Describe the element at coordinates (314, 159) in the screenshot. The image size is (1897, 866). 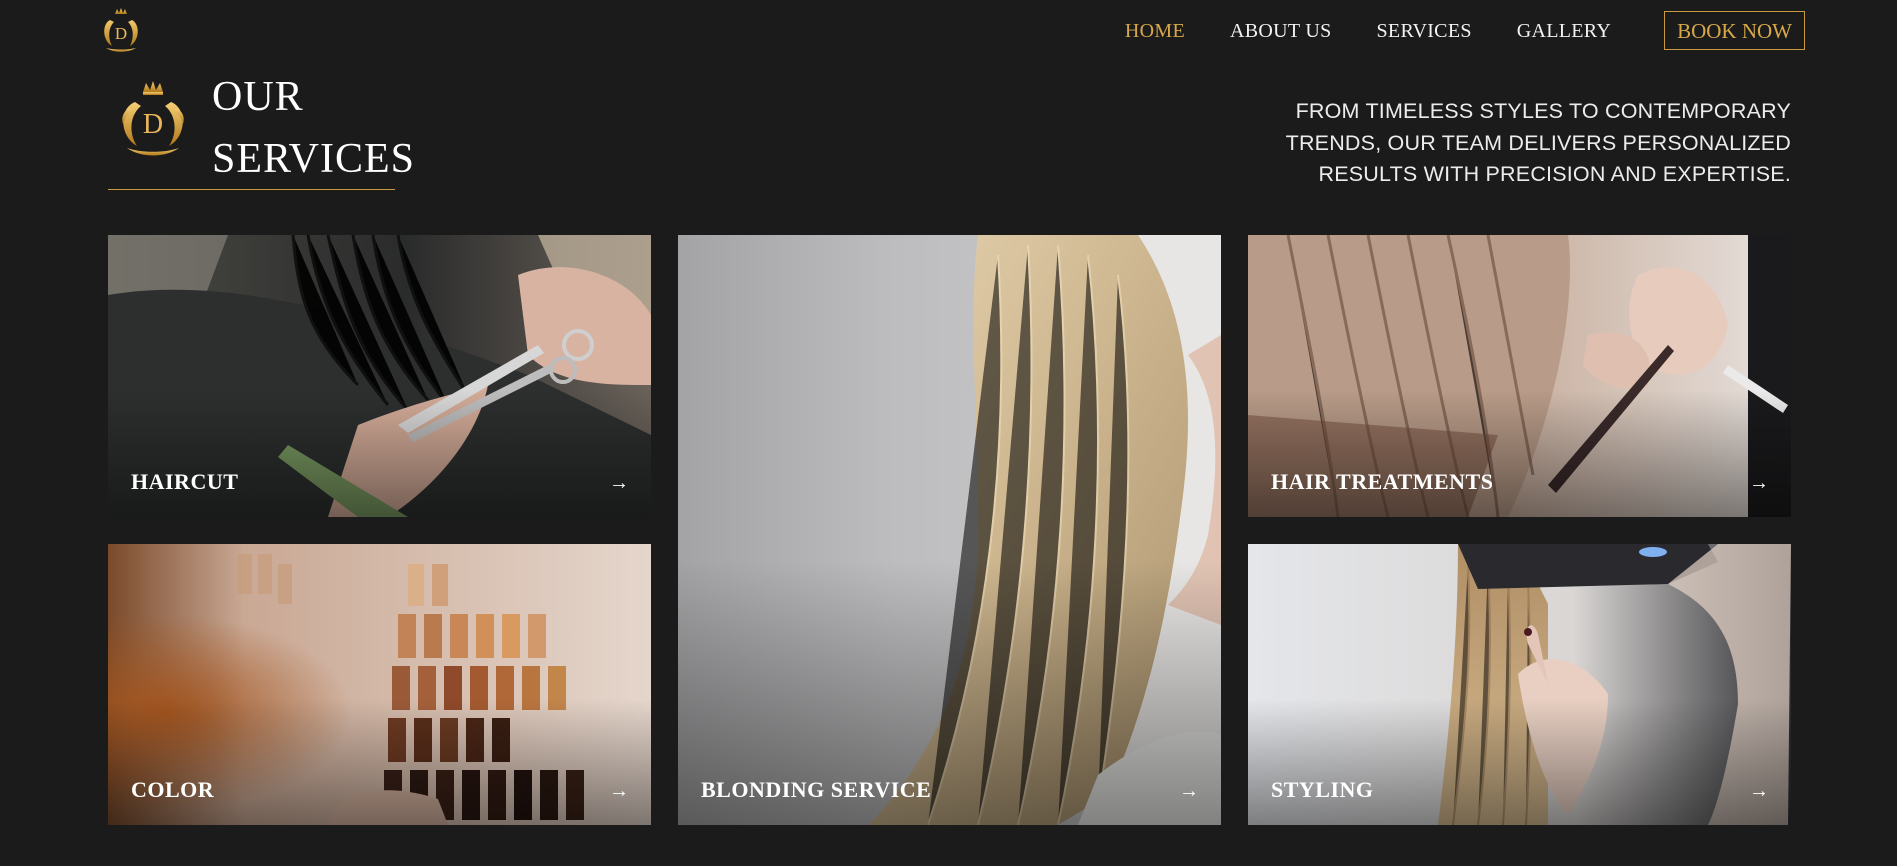
I see `title-line-2: SERVICES` at that location.